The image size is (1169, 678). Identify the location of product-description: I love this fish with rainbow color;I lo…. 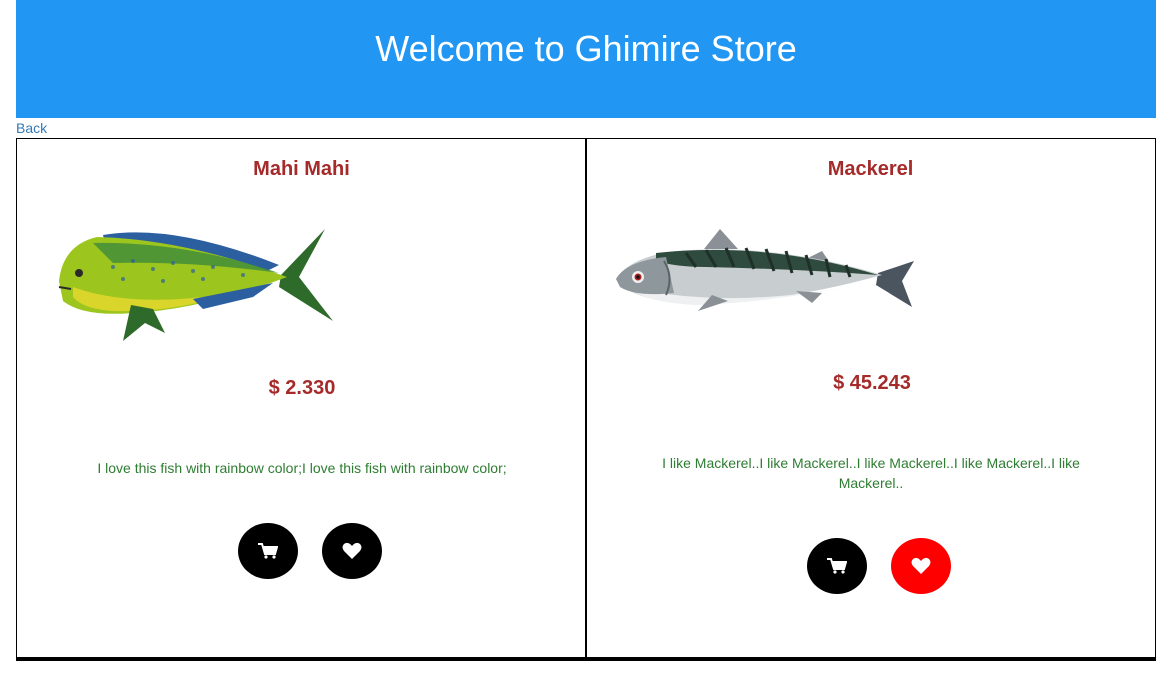
(302, 468).